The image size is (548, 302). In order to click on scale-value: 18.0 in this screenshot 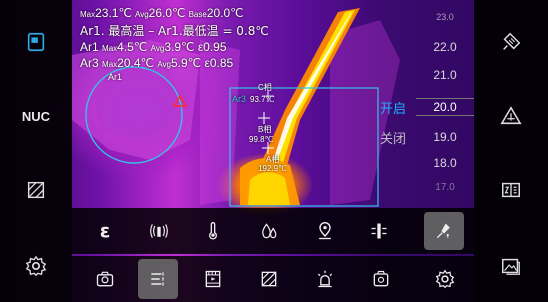, I will do `click(445, 163)`.